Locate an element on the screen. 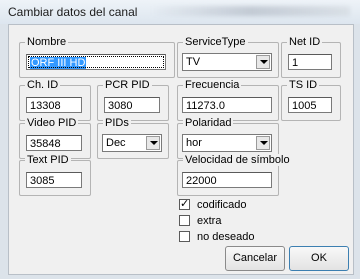 Image resolution: width=360 pixels, height=279 pixels. ts-id-label: TS ID is located at coordinates (303, 85).